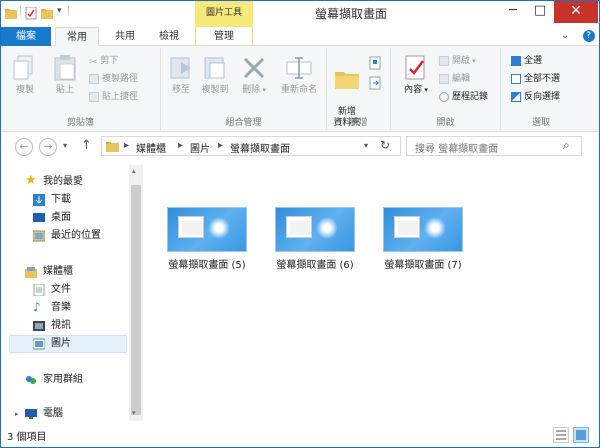 This screenshot has width=600, height=448. What do you see at coordinates (444, 78) in the screenshot?
I see `edit-icon` at bounding box center [444, 78].